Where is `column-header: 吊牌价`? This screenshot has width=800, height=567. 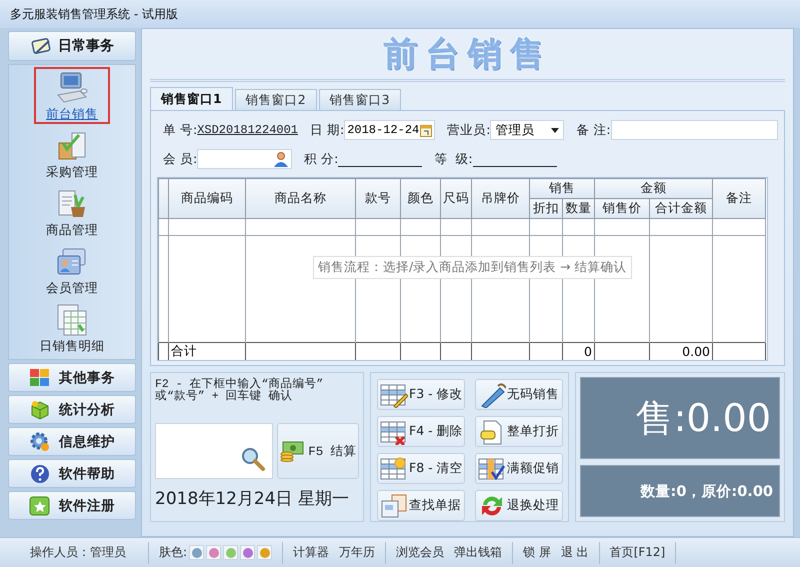
column-header: 吊牌价 is located at coordinates (501, 198).